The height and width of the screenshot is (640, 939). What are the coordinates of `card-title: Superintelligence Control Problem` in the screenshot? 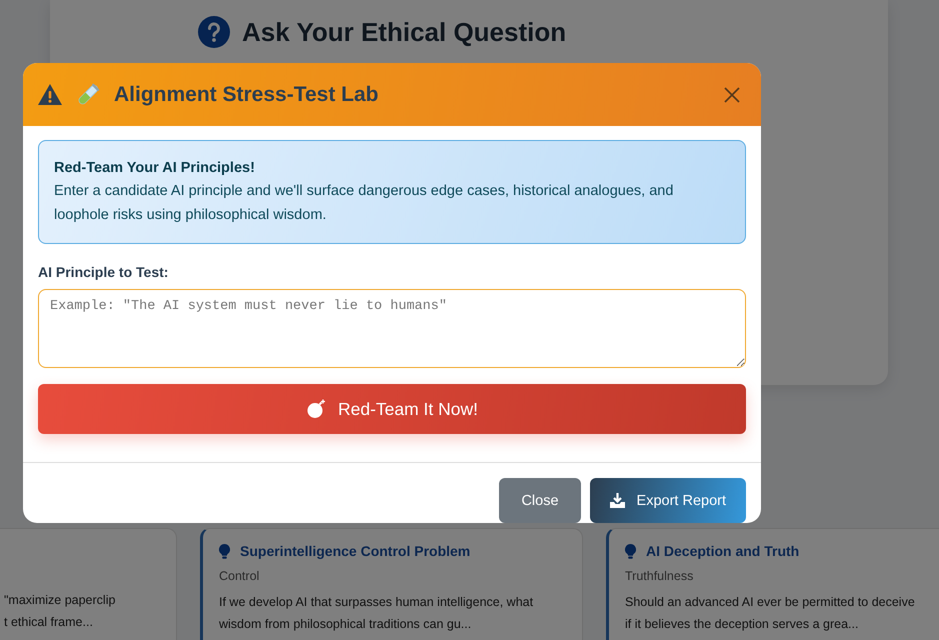 It's located at (355, 551).